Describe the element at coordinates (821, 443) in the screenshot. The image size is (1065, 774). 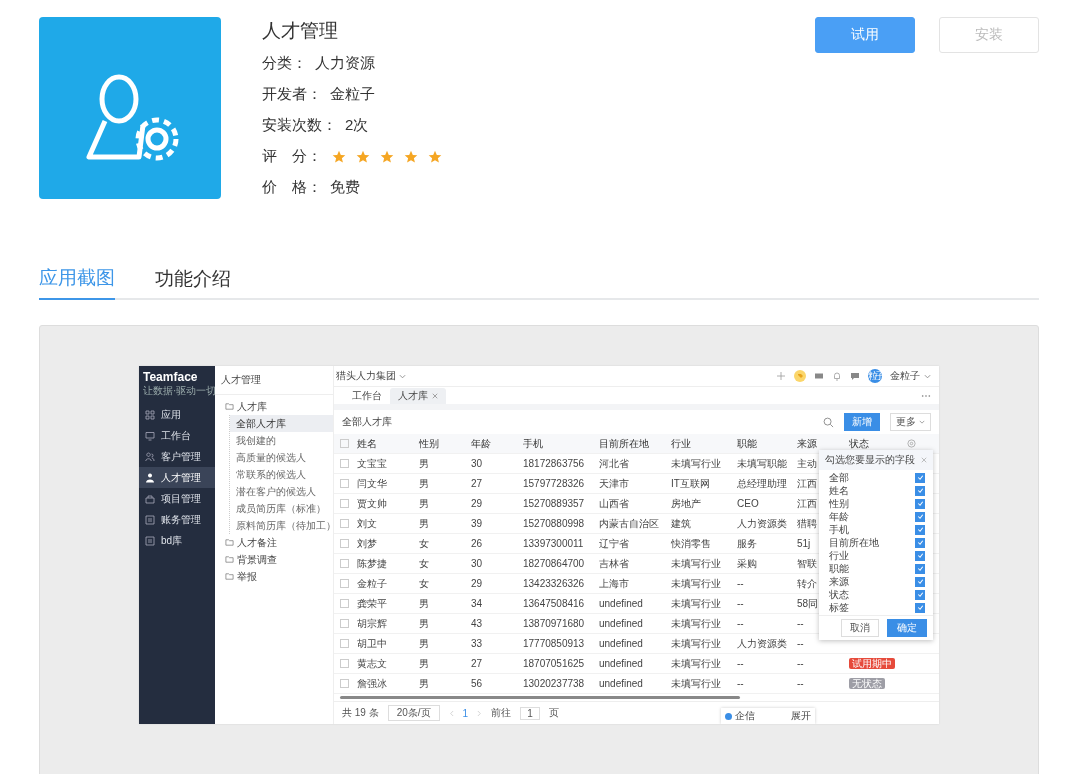
I see `column-header: 来源` at that location.